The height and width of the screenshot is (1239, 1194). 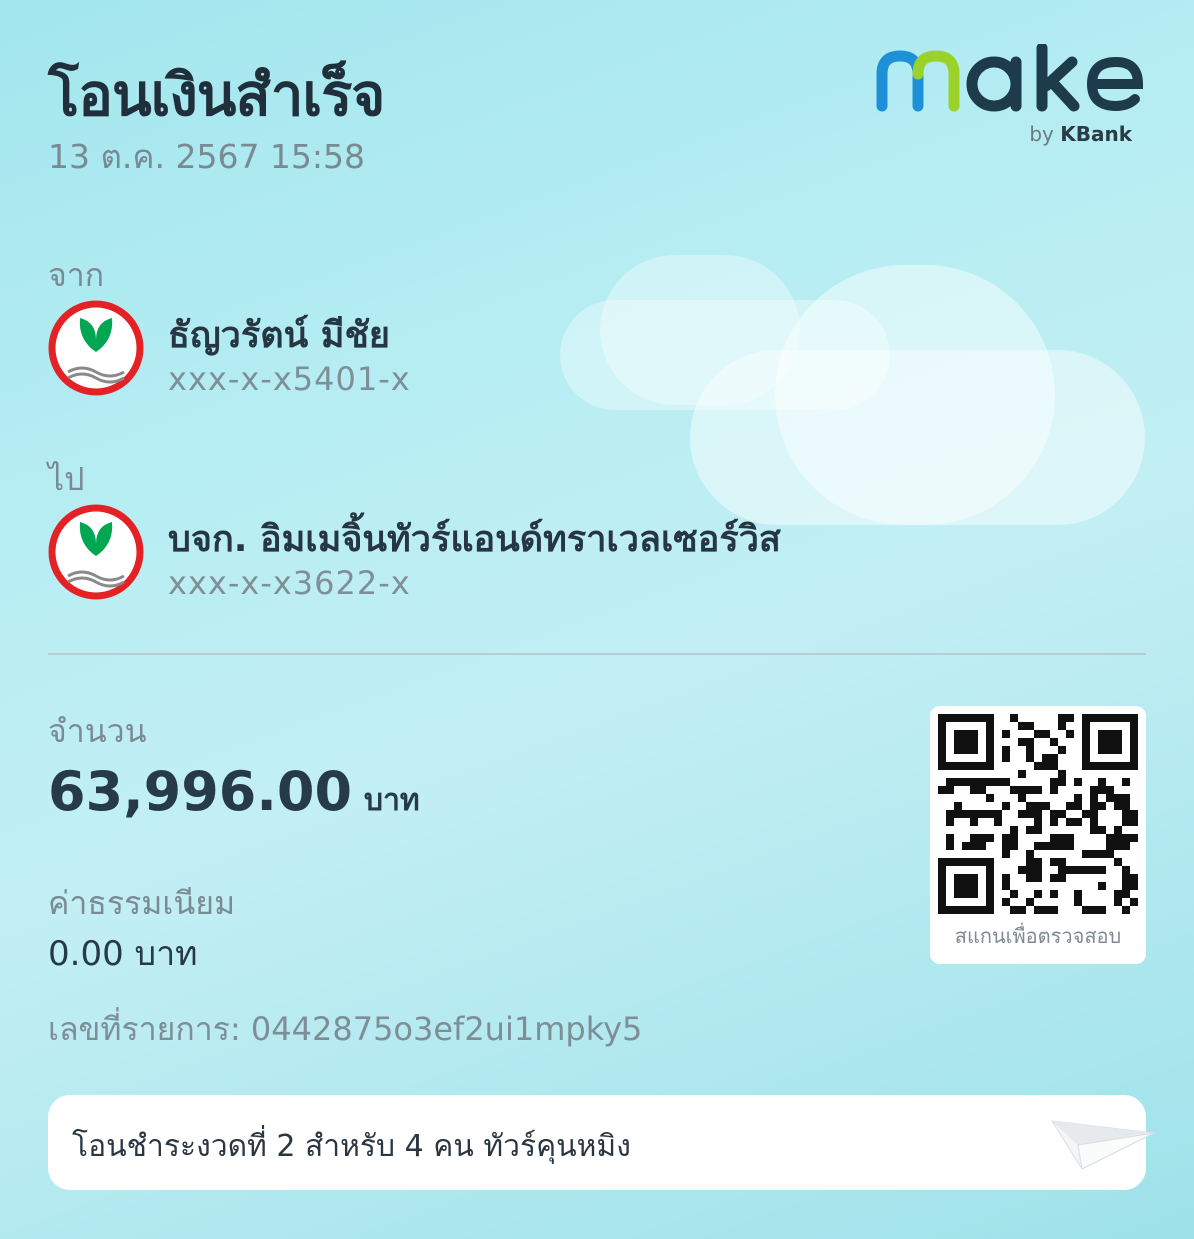 I want to click on amount-value-row: 63,996.00 บาท, so click(x=234, y=792).